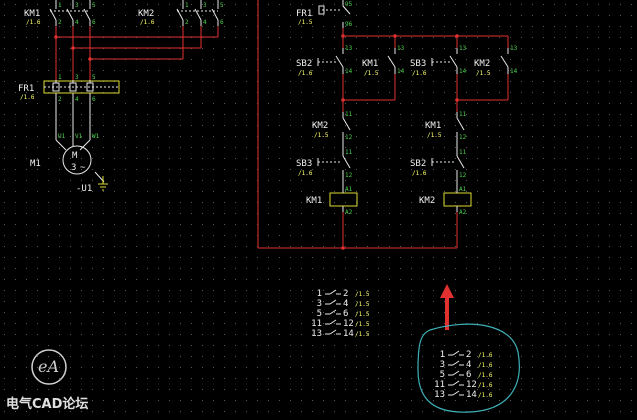  What do you see at coordinates (383, 61) in the screenshot?
I see `km1-hold-contact: KM1 /1.5 13 14` at bounding box center [383, 61].